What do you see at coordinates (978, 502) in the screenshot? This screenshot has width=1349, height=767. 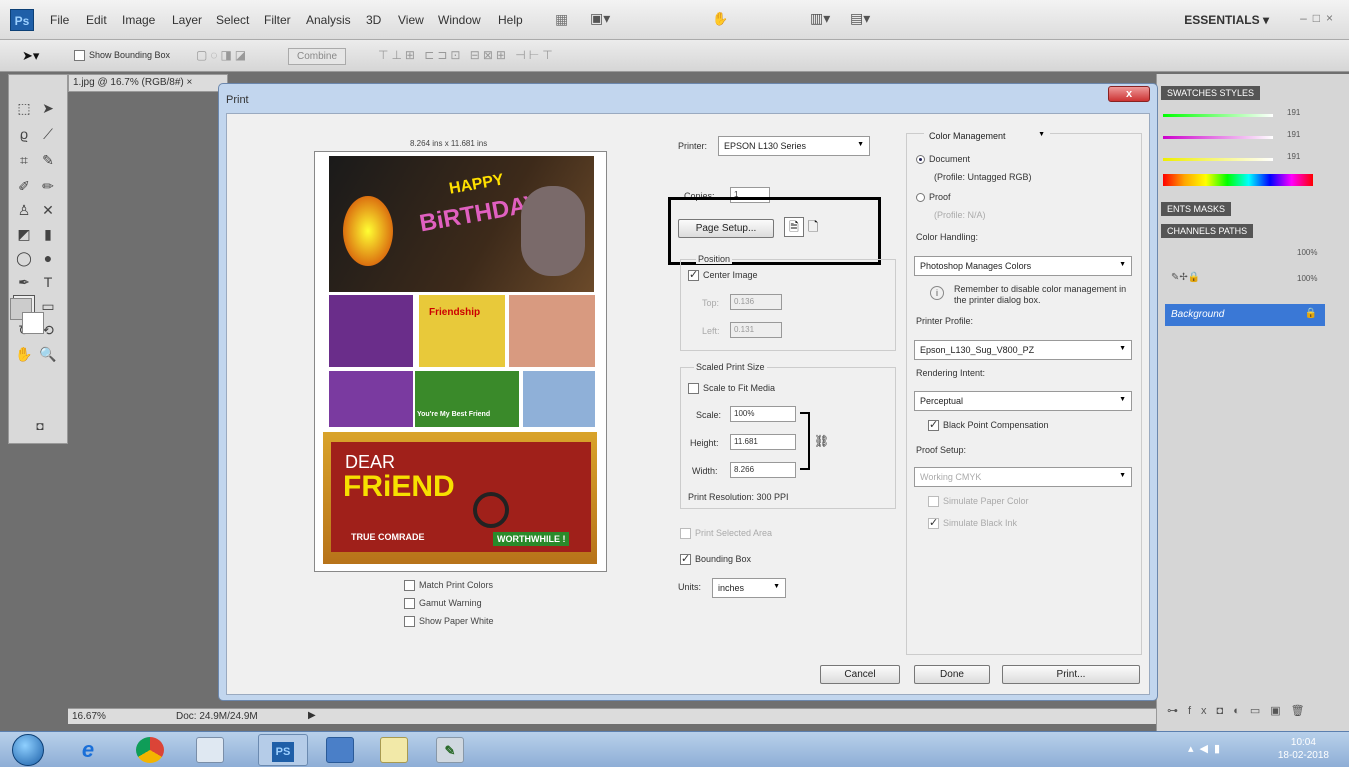 I see `simulate-paper-color-option: Simulate Paper Color` at bounding box center [978, 502].